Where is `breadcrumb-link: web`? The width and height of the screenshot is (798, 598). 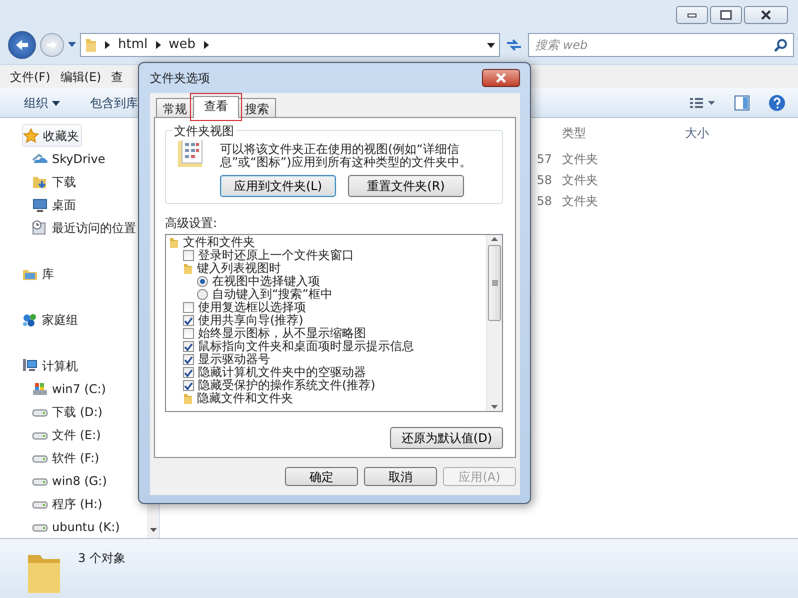
breadcrumb-link: web is located at coordinates (182, 45).